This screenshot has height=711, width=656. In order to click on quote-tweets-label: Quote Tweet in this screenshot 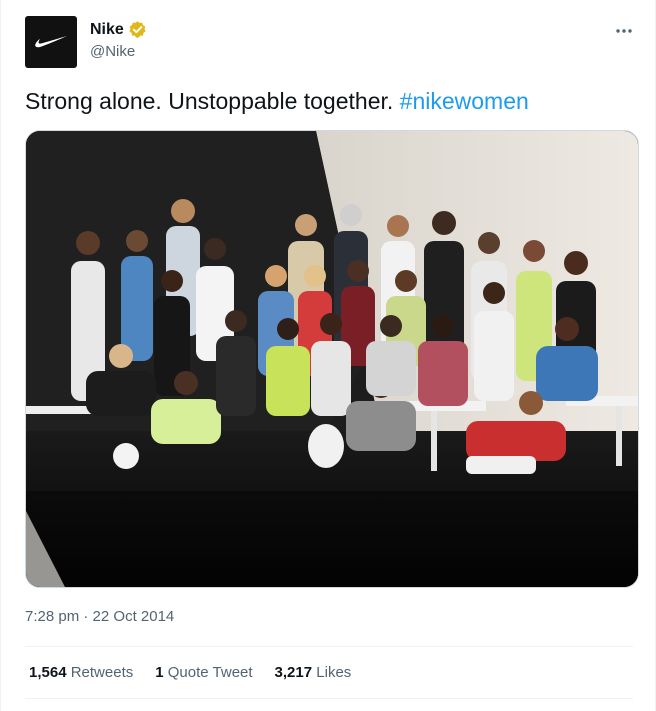, I will do `click(210, 672)`.